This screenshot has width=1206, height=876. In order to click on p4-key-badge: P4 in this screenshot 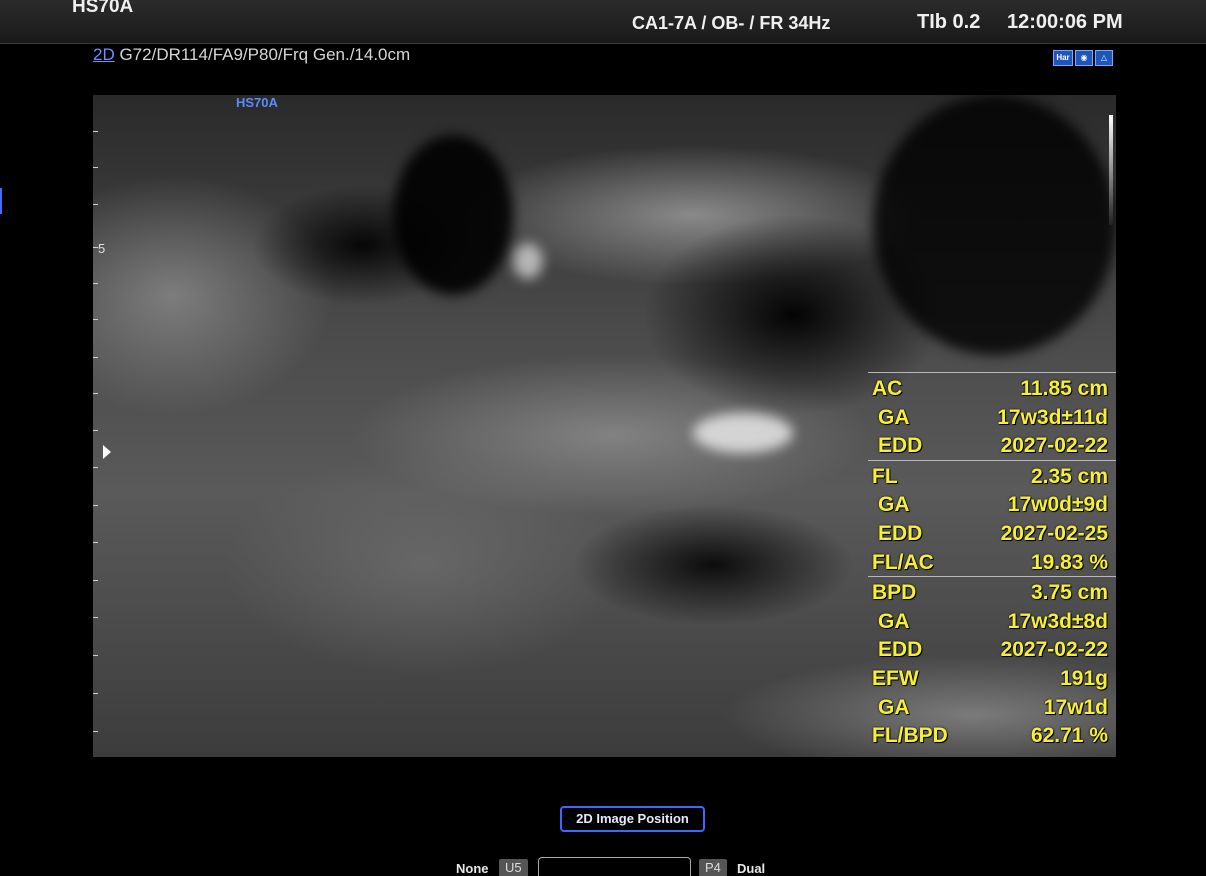, I will do `click(713, 867)`.